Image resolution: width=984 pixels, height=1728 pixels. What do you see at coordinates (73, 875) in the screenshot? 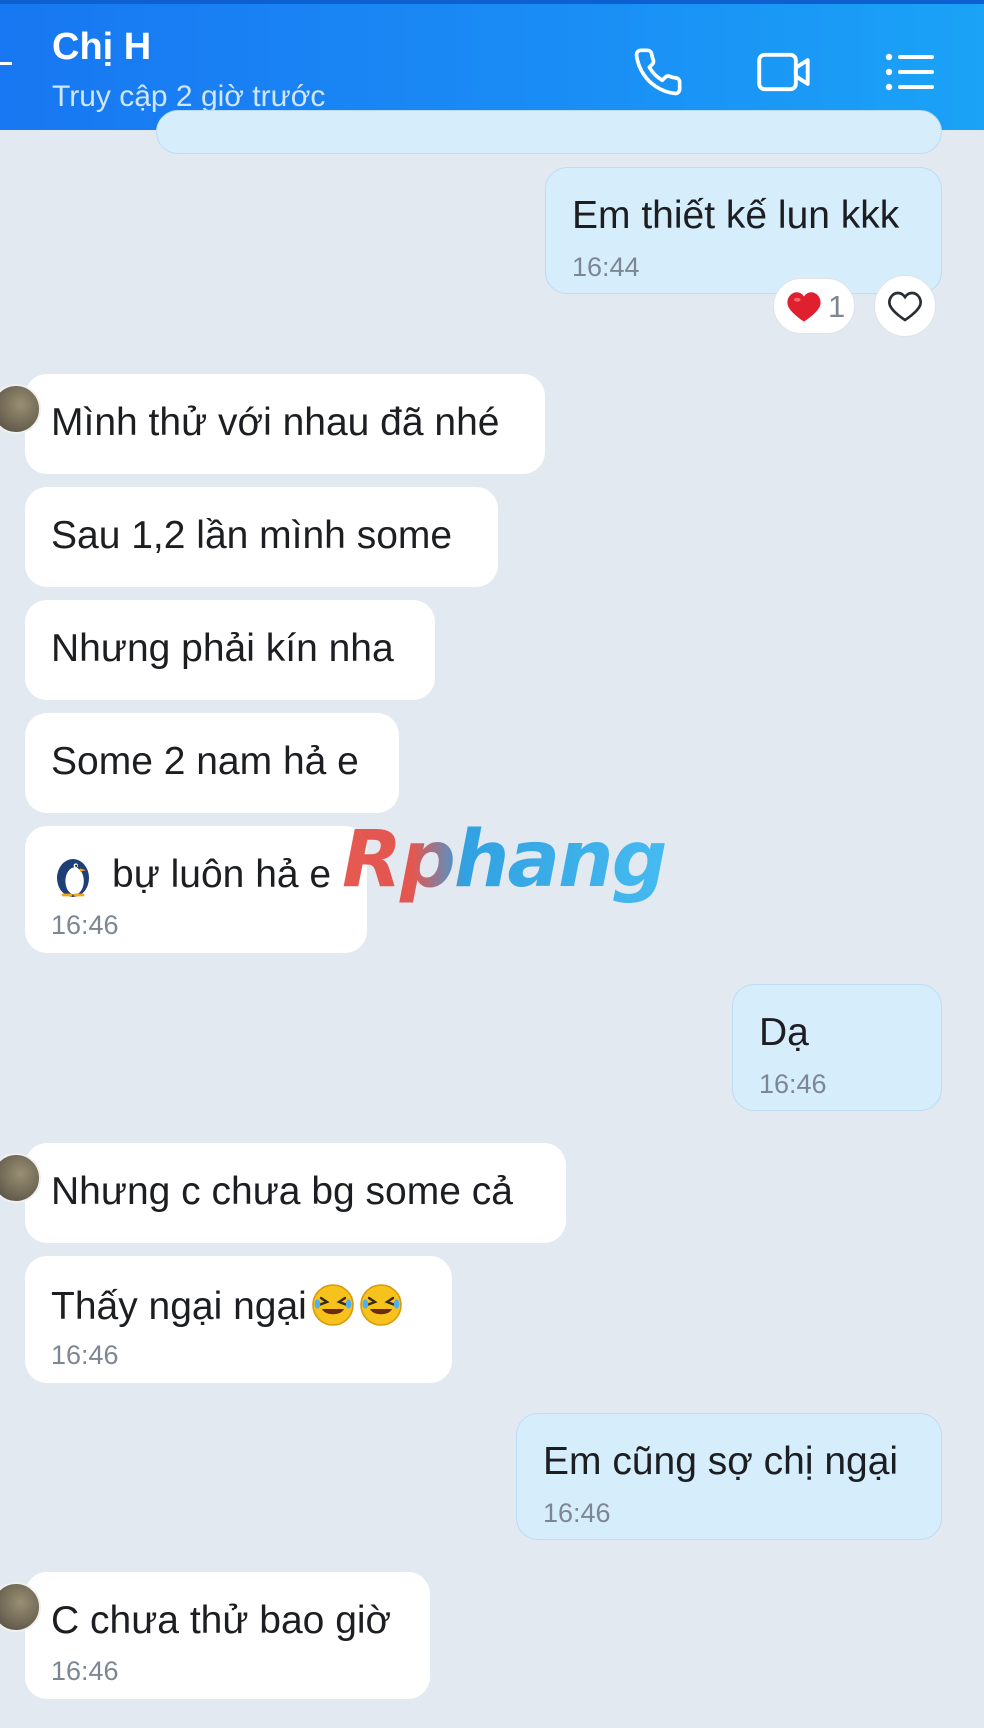
I see `penguin-icon` at bounding box center [73, 875].